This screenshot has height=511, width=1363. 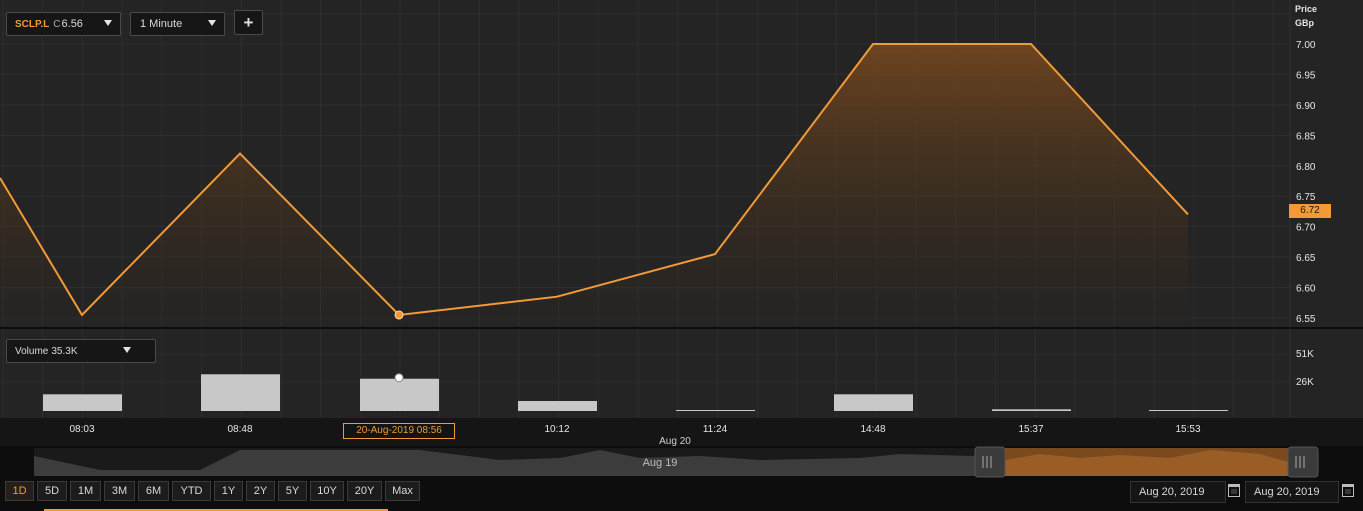 What do you see at coordinates (399, 431) in the screenshot?
I see `hover-timestamp: 20-Aug-2019 08:56` at bounding box center [399, 431].